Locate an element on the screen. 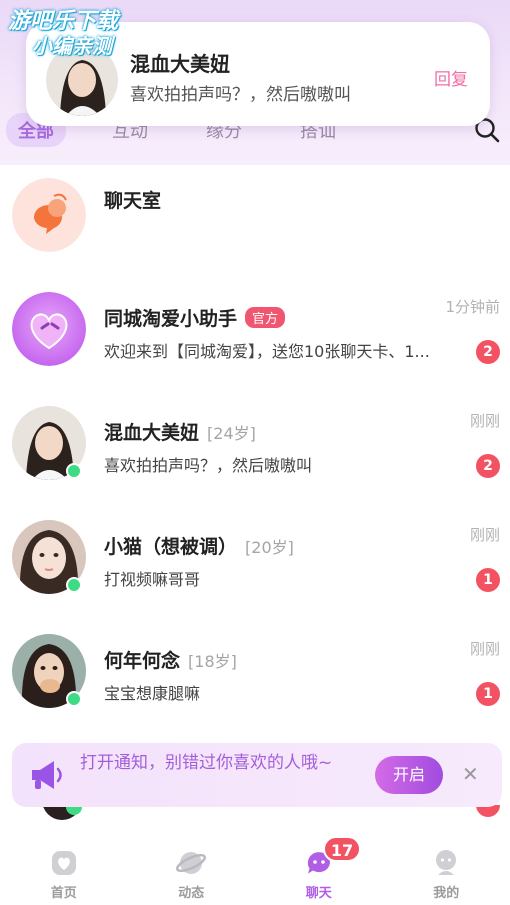  nav-label: 聊天 is located at coordinates (318, 893).